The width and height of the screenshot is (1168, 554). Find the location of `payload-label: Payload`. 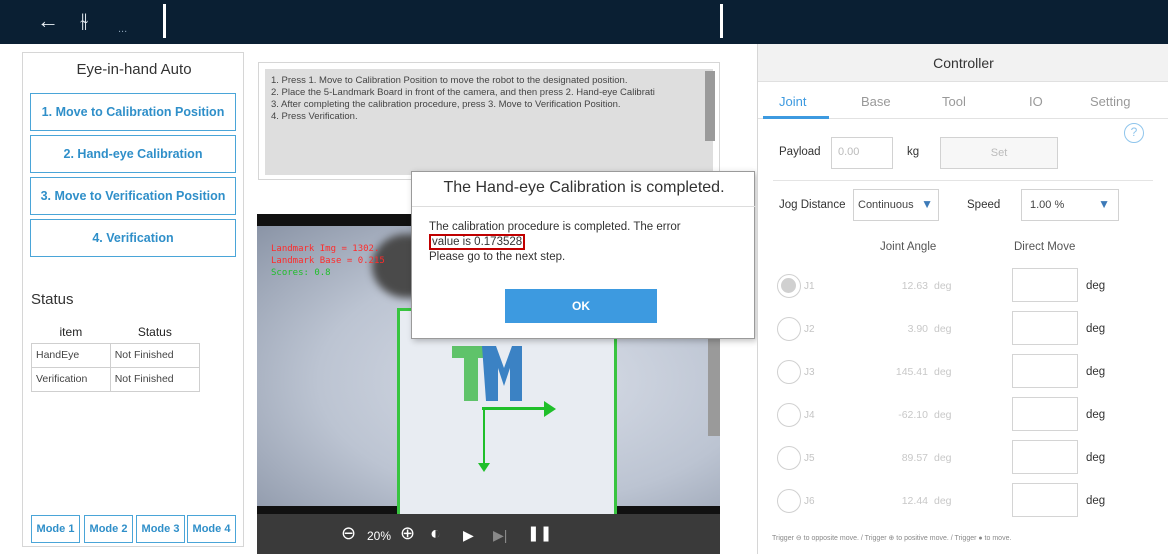

payload-label: Payload is located at coordinates (800, 152).